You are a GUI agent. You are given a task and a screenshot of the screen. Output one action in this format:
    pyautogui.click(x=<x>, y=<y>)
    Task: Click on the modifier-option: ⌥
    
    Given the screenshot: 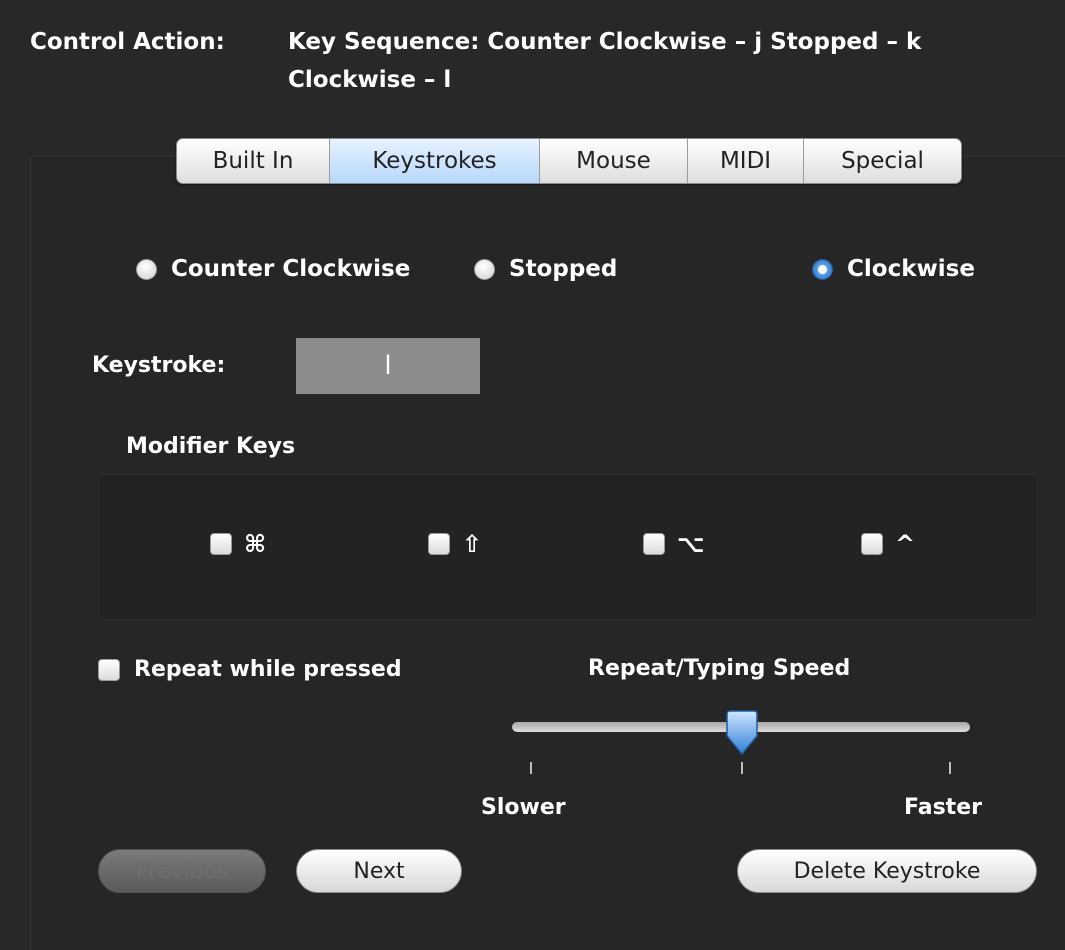 What is the action you would take?
    pyautogui.click(x=674, y=544)
    